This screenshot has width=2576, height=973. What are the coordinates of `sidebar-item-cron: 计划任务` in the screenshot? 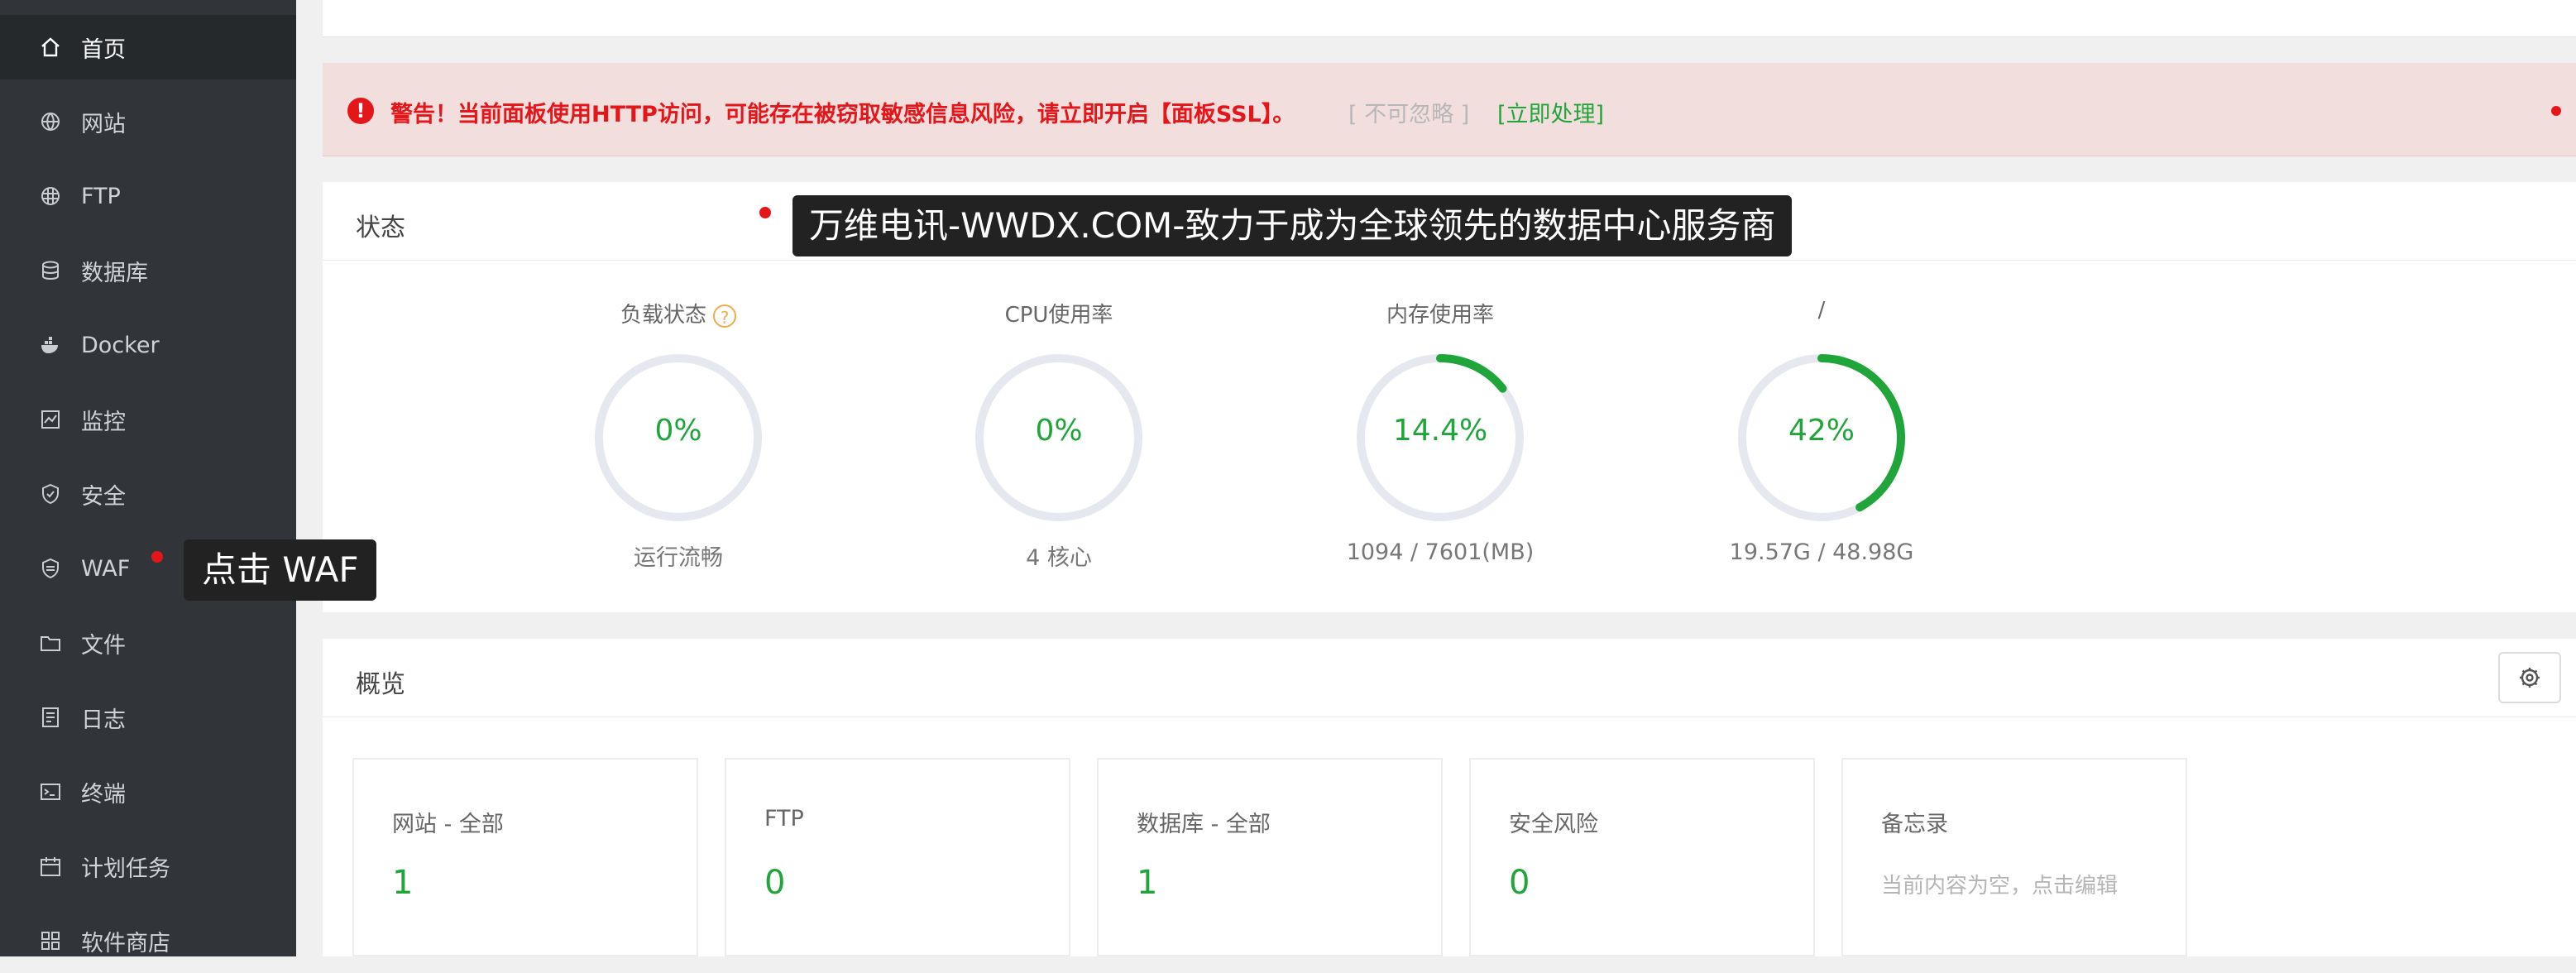 It's located at (148, 866).